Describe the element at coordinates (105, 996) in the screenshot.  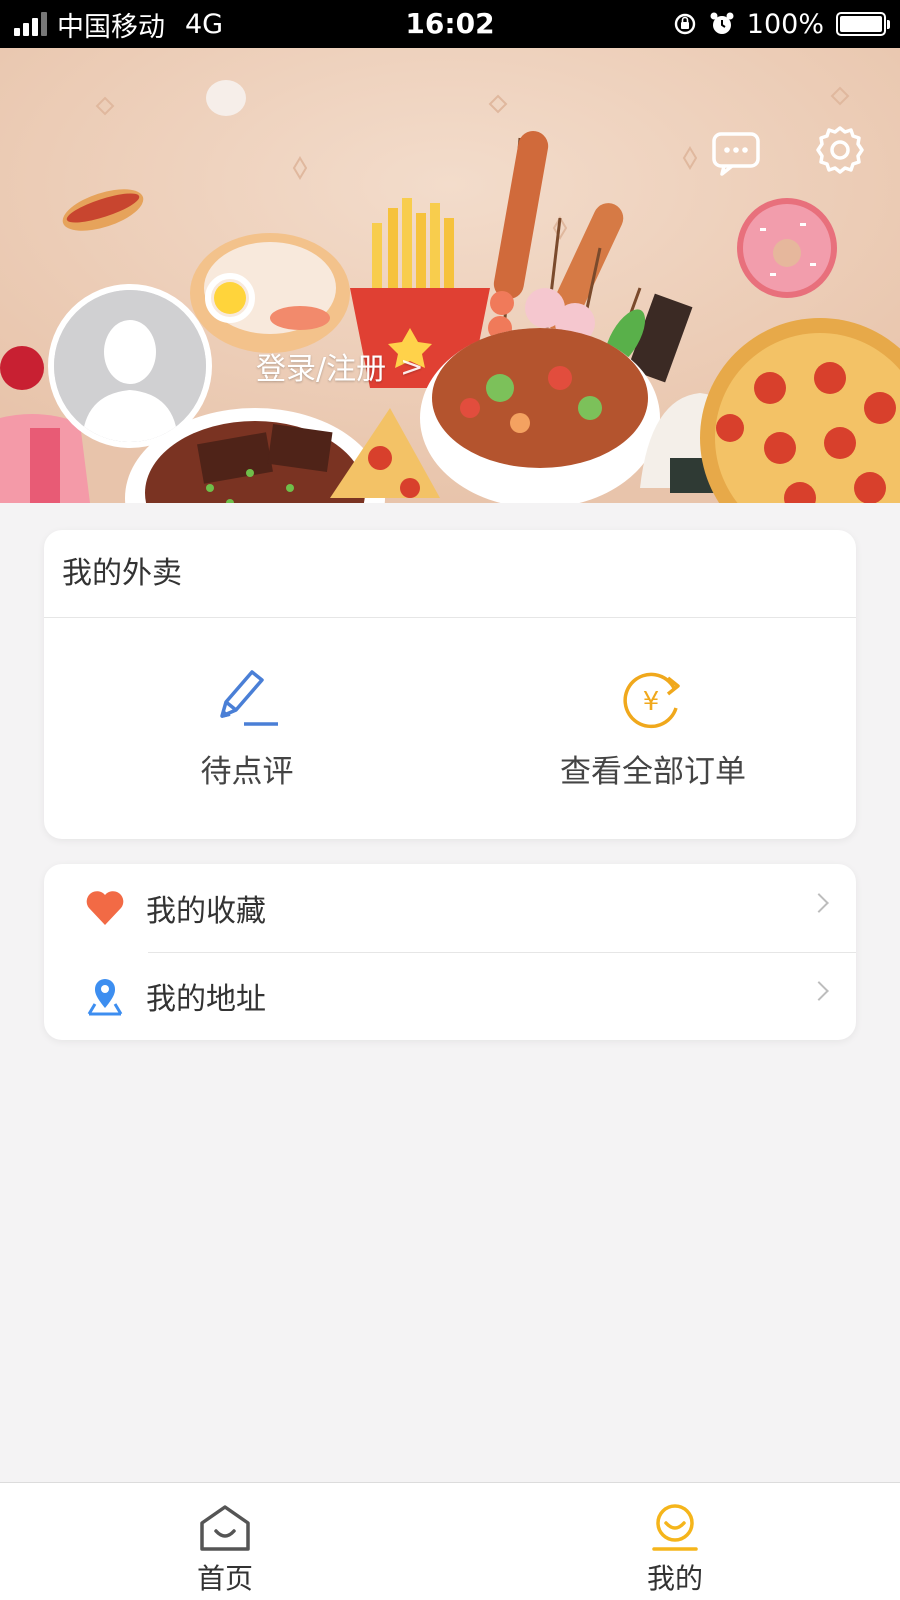
I see `location-pin-icon` at that location.